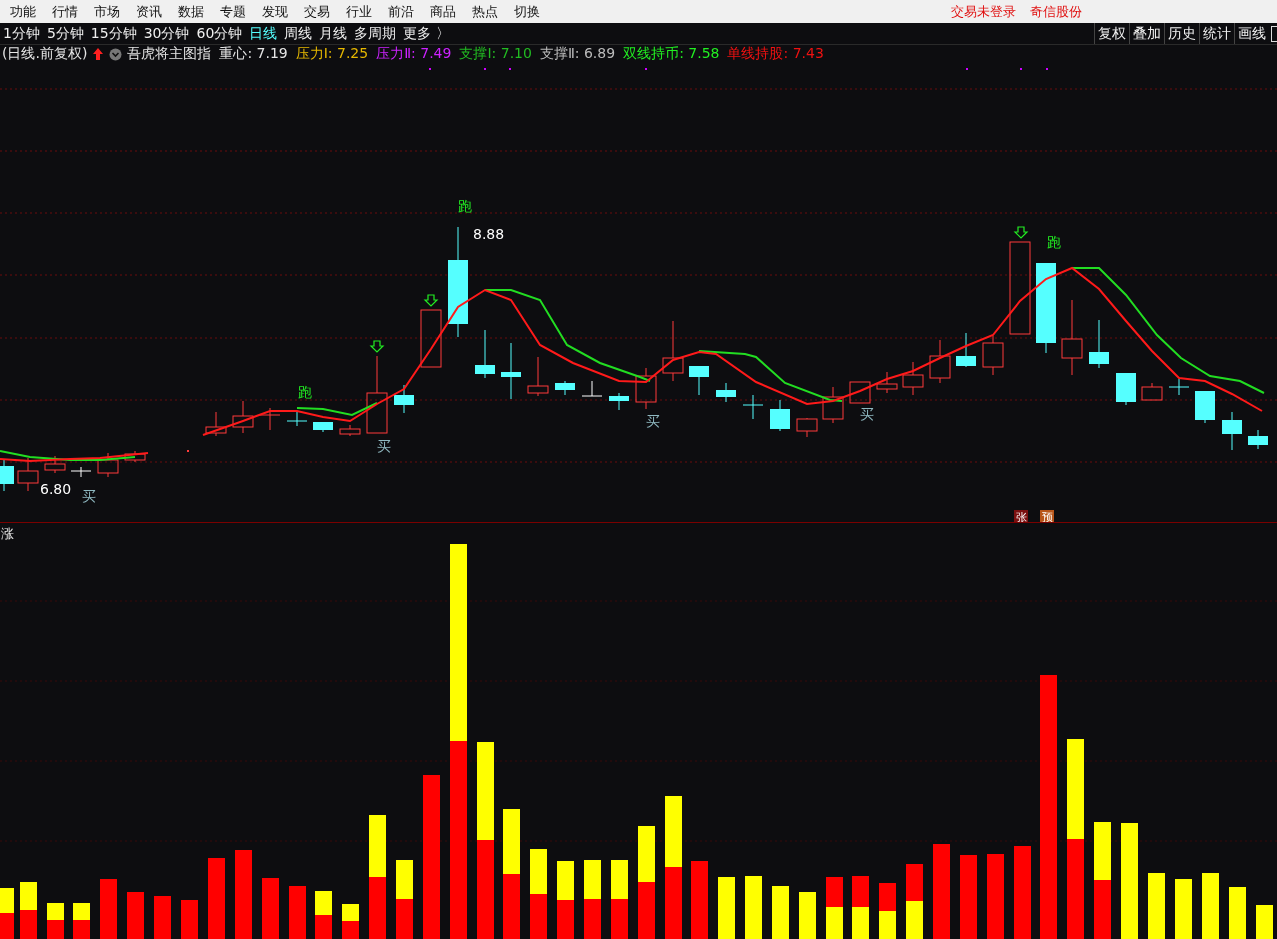 The height and width of the screenshot is (939, 1277). Describe the element at coordinates (359, 11) in the screenshot. I see `menu-item: 行业` at that location.